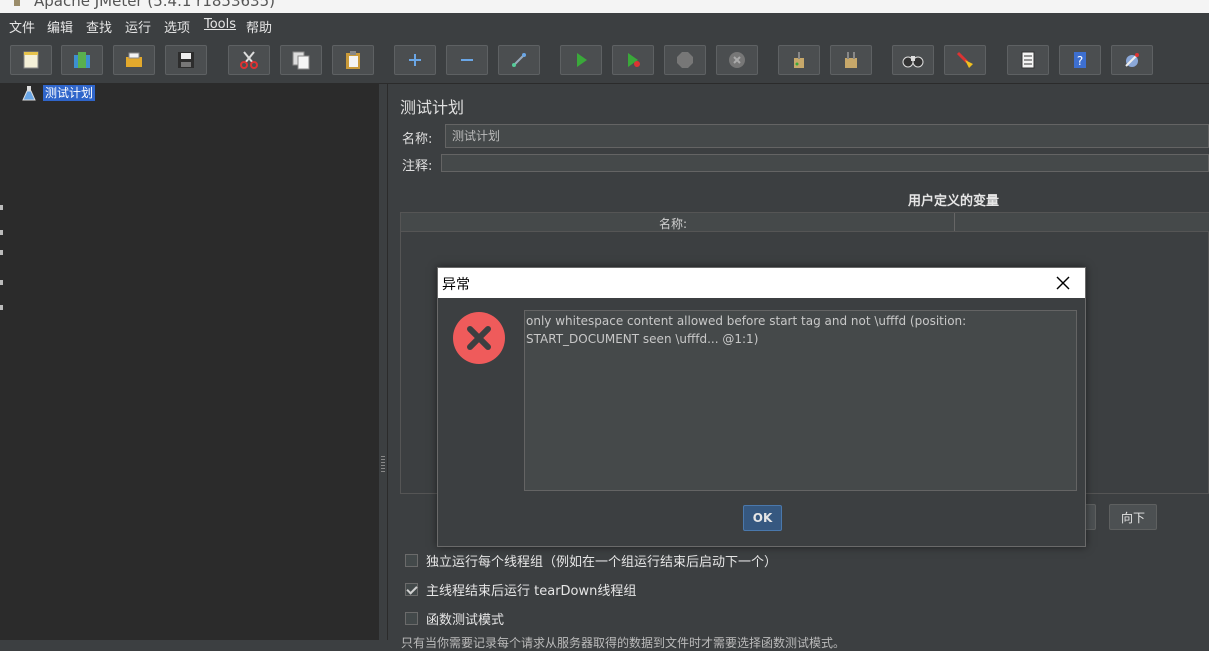 This screenshot has width=1209, height=651. I want to click on menu-tools: Tools, so click(220, 24).